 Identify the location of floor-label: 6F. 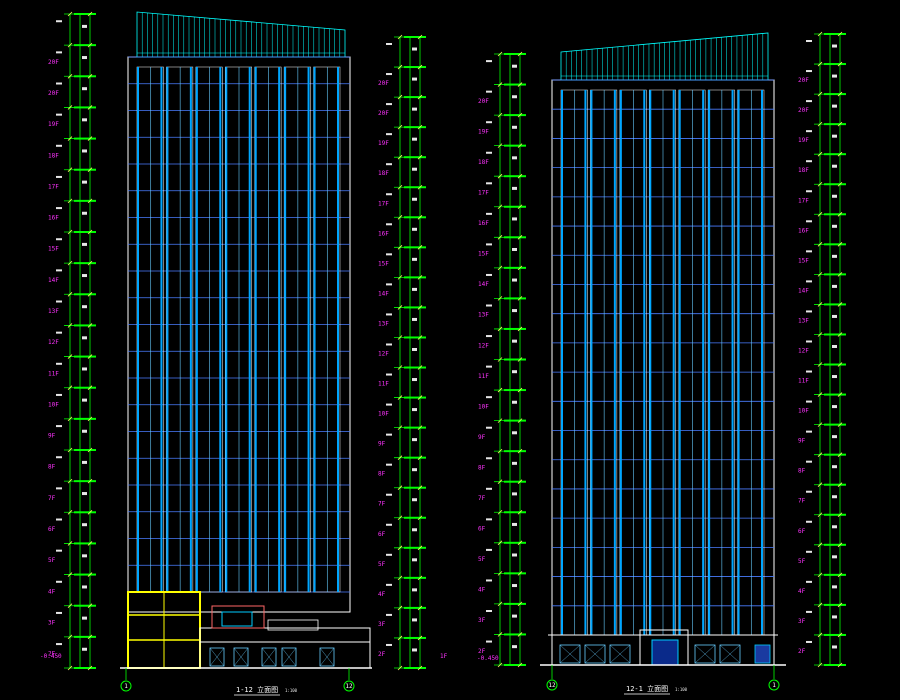
(482, 529).